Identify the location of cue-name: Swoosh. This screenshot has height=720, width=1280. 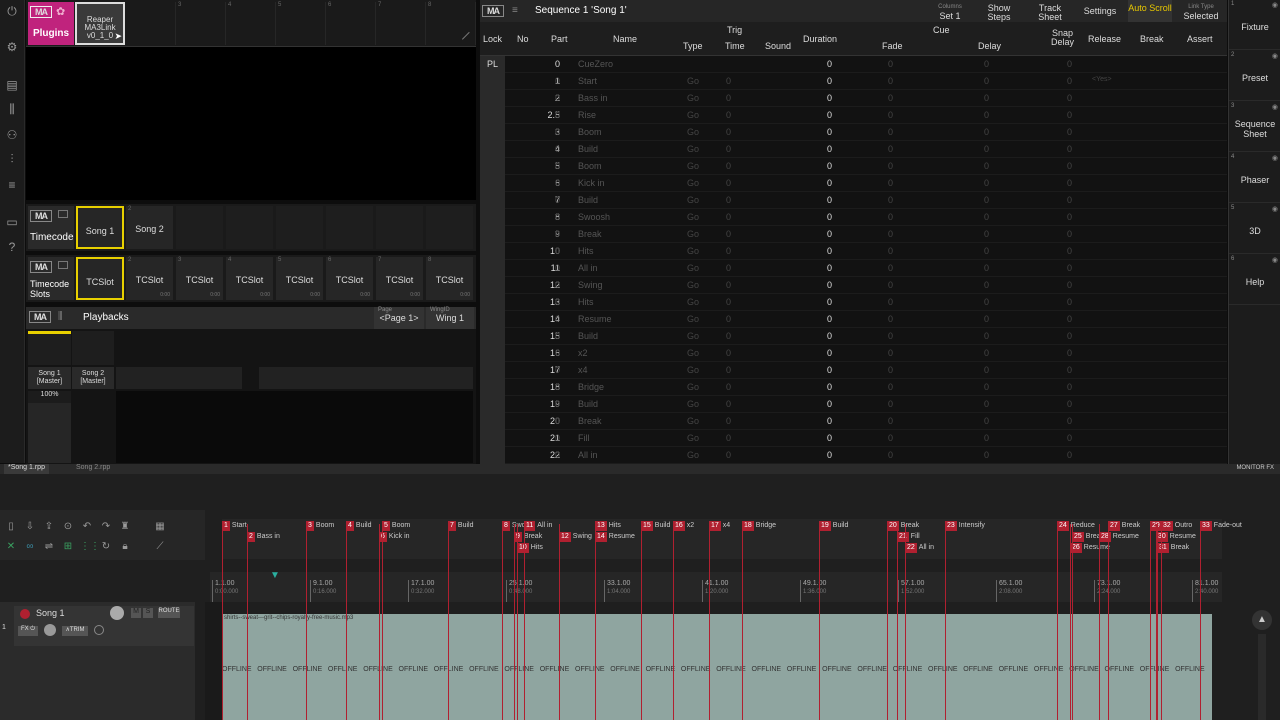
(594, 217).